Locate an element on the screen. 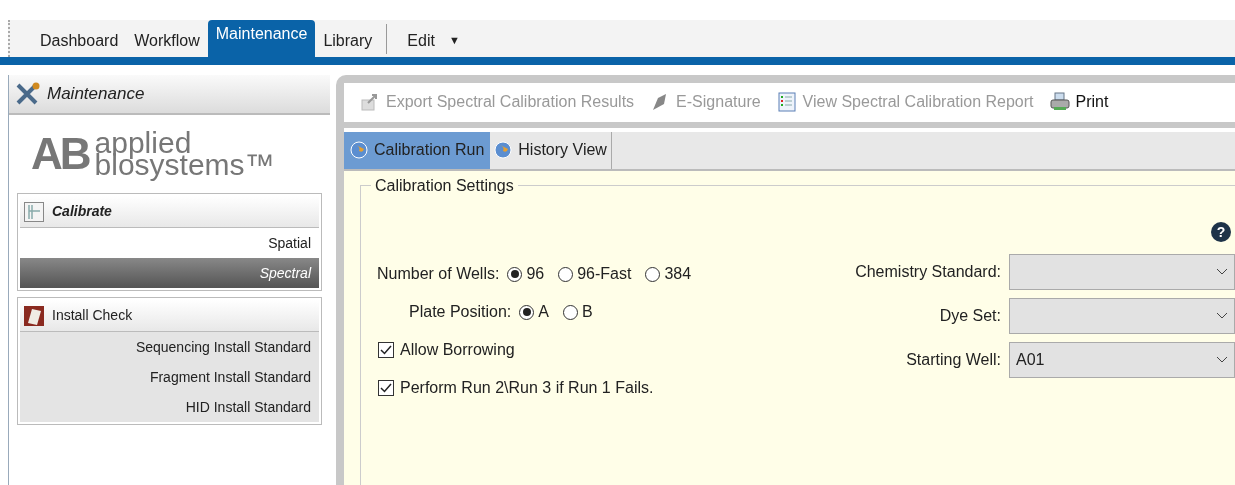  section-title: Calibrate is located at coordinates (82, 211).